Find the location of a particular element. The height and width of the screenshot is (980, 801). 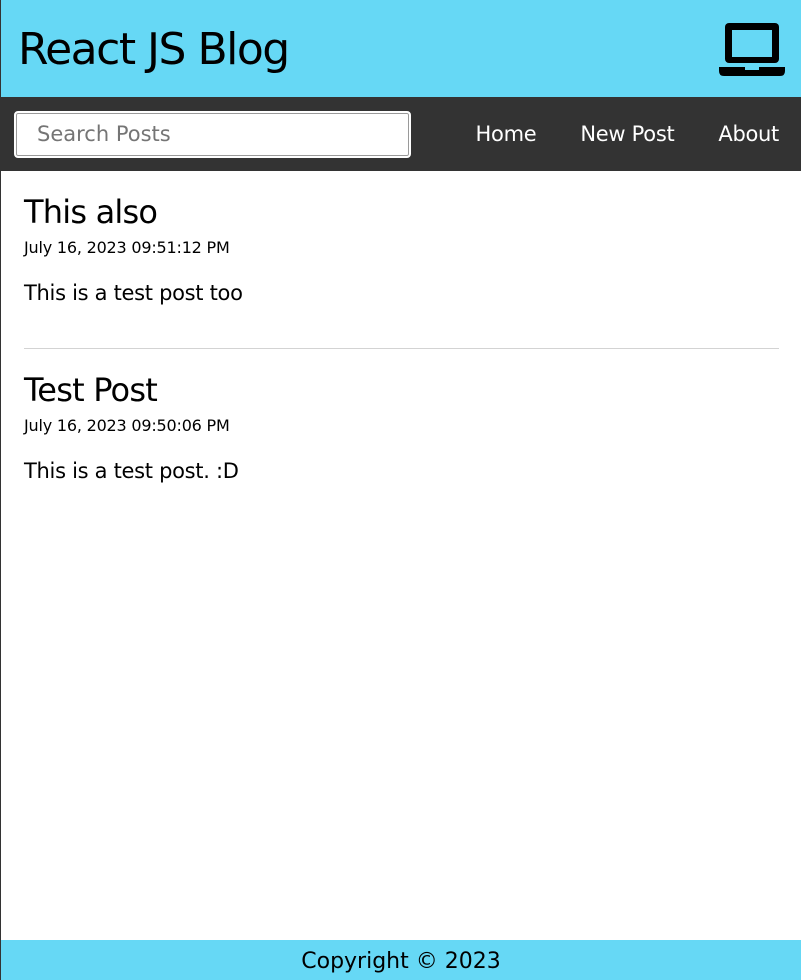

nav-link-home: Home is located at coordinates (506, 134).